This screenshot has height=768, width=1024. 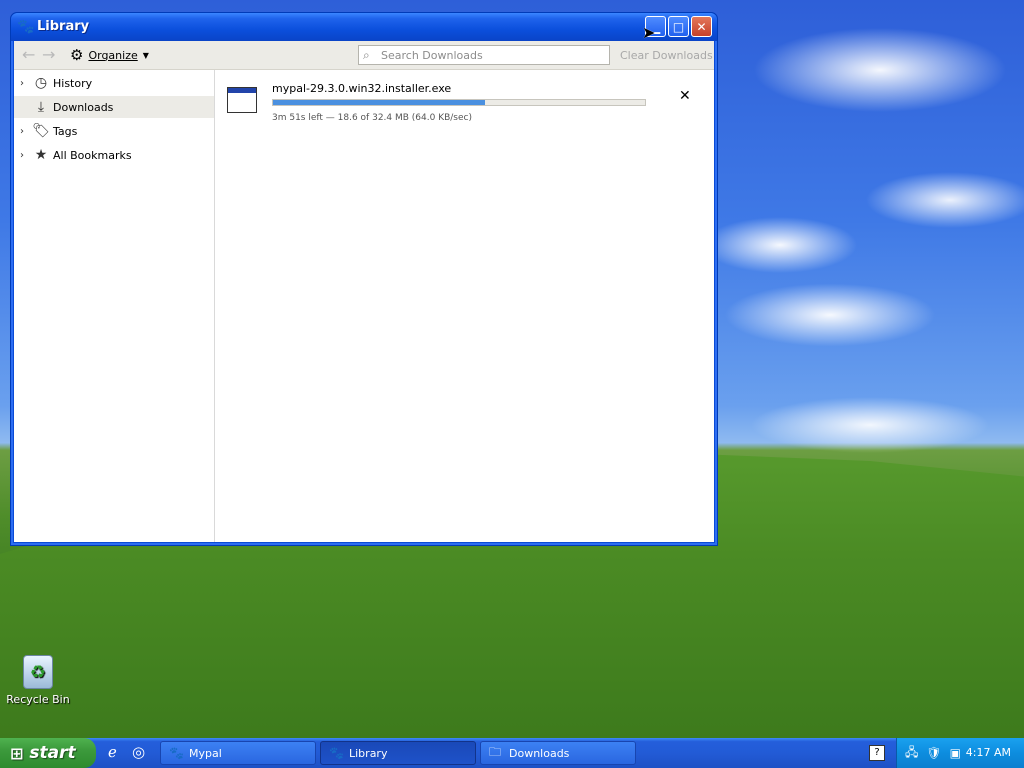 I want to click on task-label: Mypal, so click(x=205, y=753).